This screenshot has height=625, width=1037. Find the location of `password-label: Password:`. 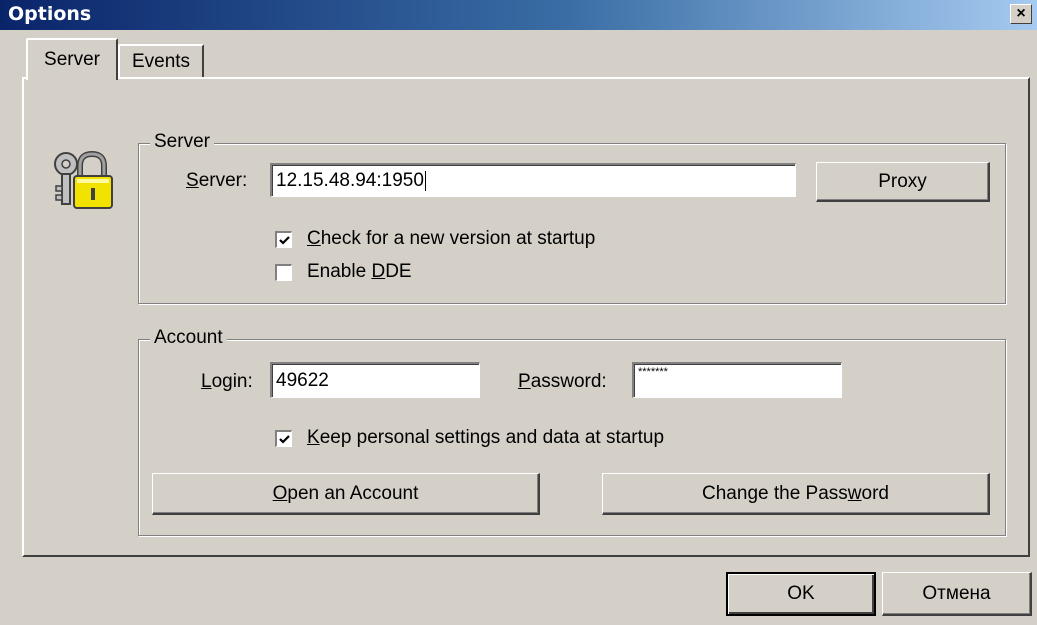

password-label: Password: is located at coordinates (562, 382).